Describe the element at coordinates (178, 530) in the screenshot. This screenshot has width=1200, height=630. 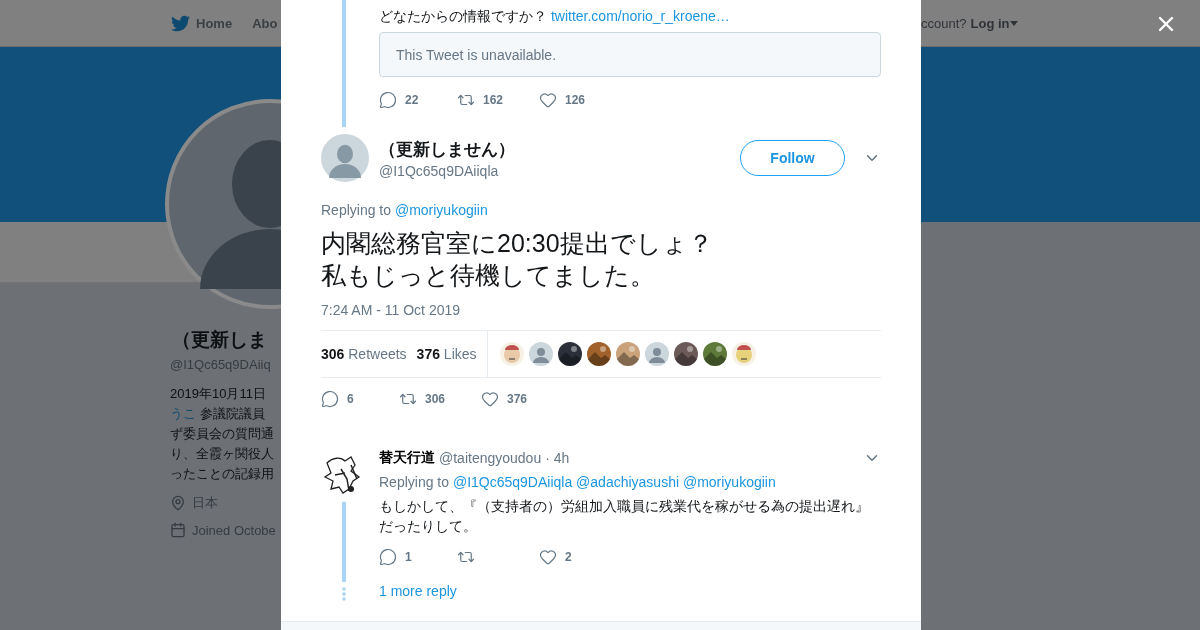
I see `calendar-icon` at that location.